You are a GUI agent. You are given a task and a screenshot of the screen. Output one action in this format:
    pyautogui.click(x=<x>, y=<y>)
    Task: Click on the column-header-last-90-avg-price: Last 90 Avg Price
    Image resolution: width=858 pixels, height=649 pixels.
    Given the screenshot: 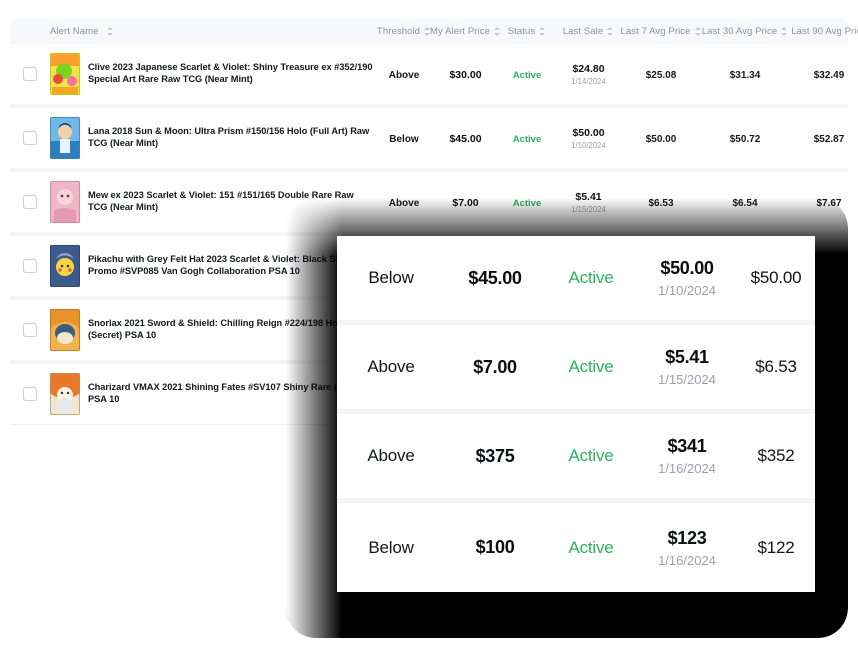 What is the action you would take?
    pyautogui.click(x=823, y=31)
    